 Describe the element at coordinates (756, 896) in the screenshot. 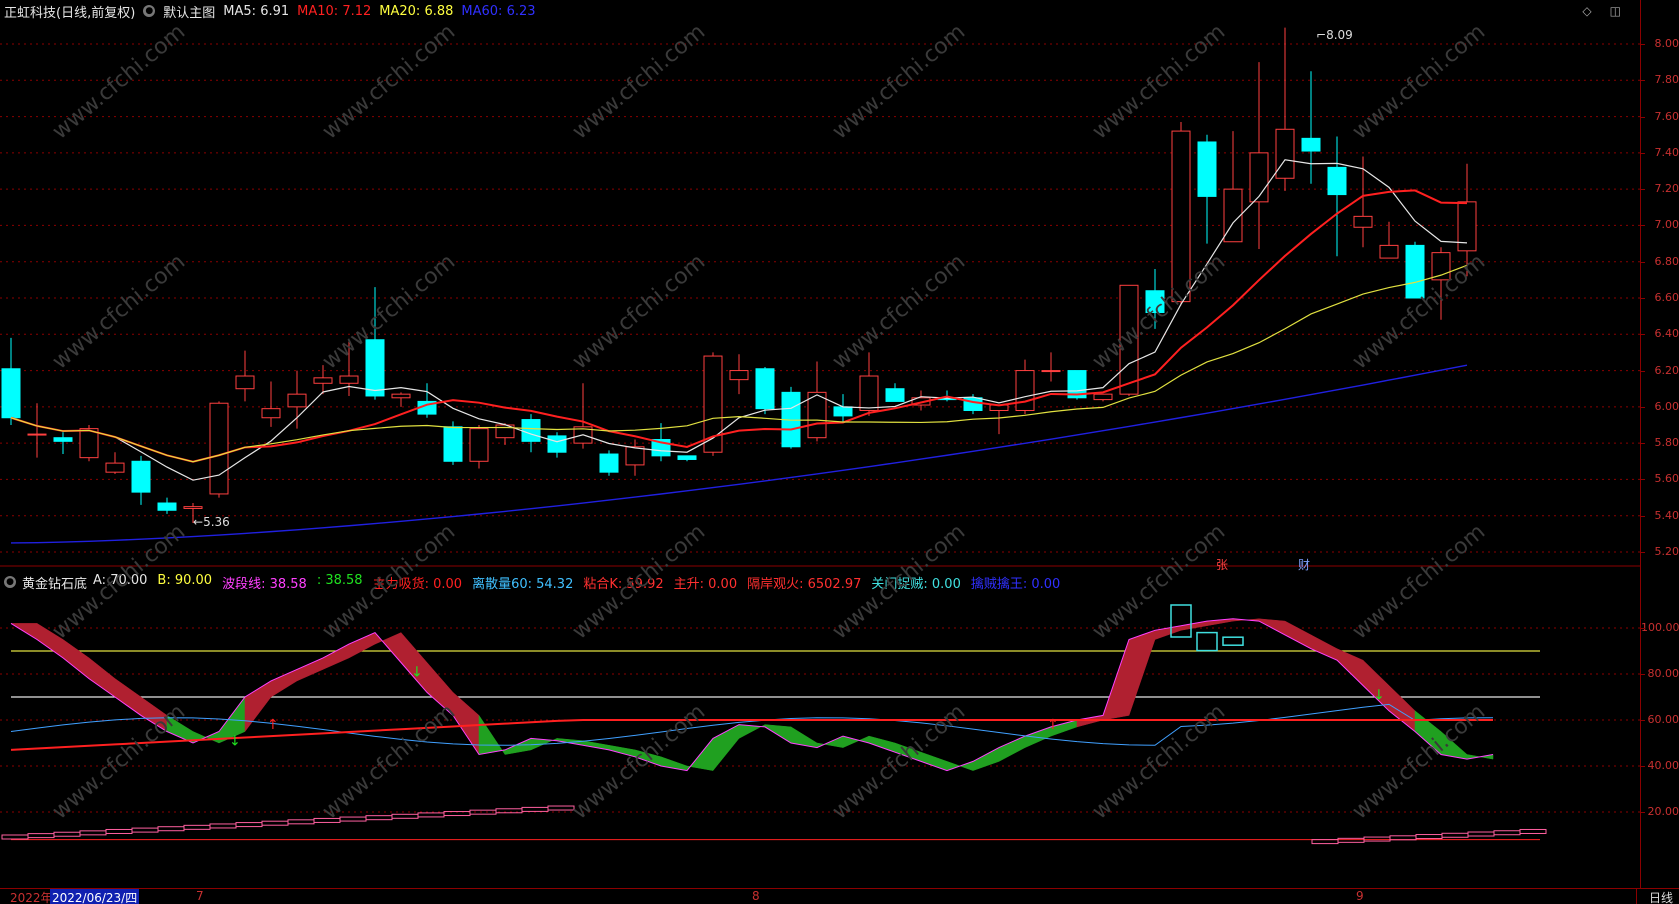

I see `month-label-aug: 8` at that location.